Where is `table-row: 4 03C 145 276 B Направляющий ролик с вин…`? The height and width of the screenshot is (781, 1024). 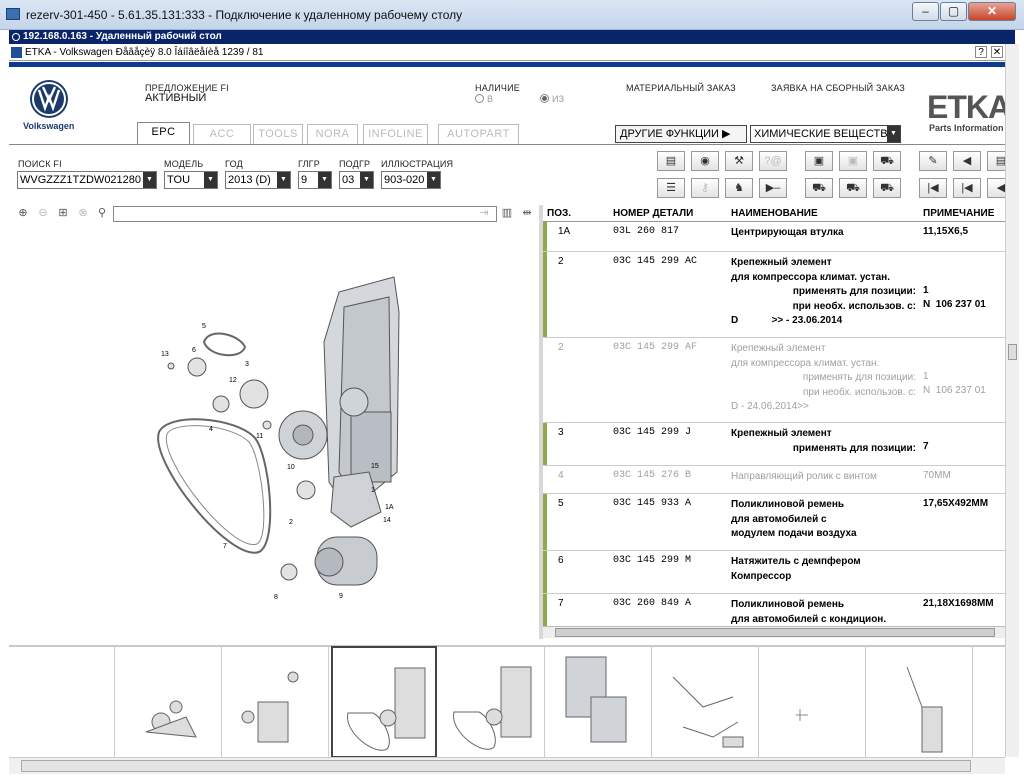 table-row: 4 03C 145 276 B Направляющий ролик с вин… is located at coordinates (774, 480).